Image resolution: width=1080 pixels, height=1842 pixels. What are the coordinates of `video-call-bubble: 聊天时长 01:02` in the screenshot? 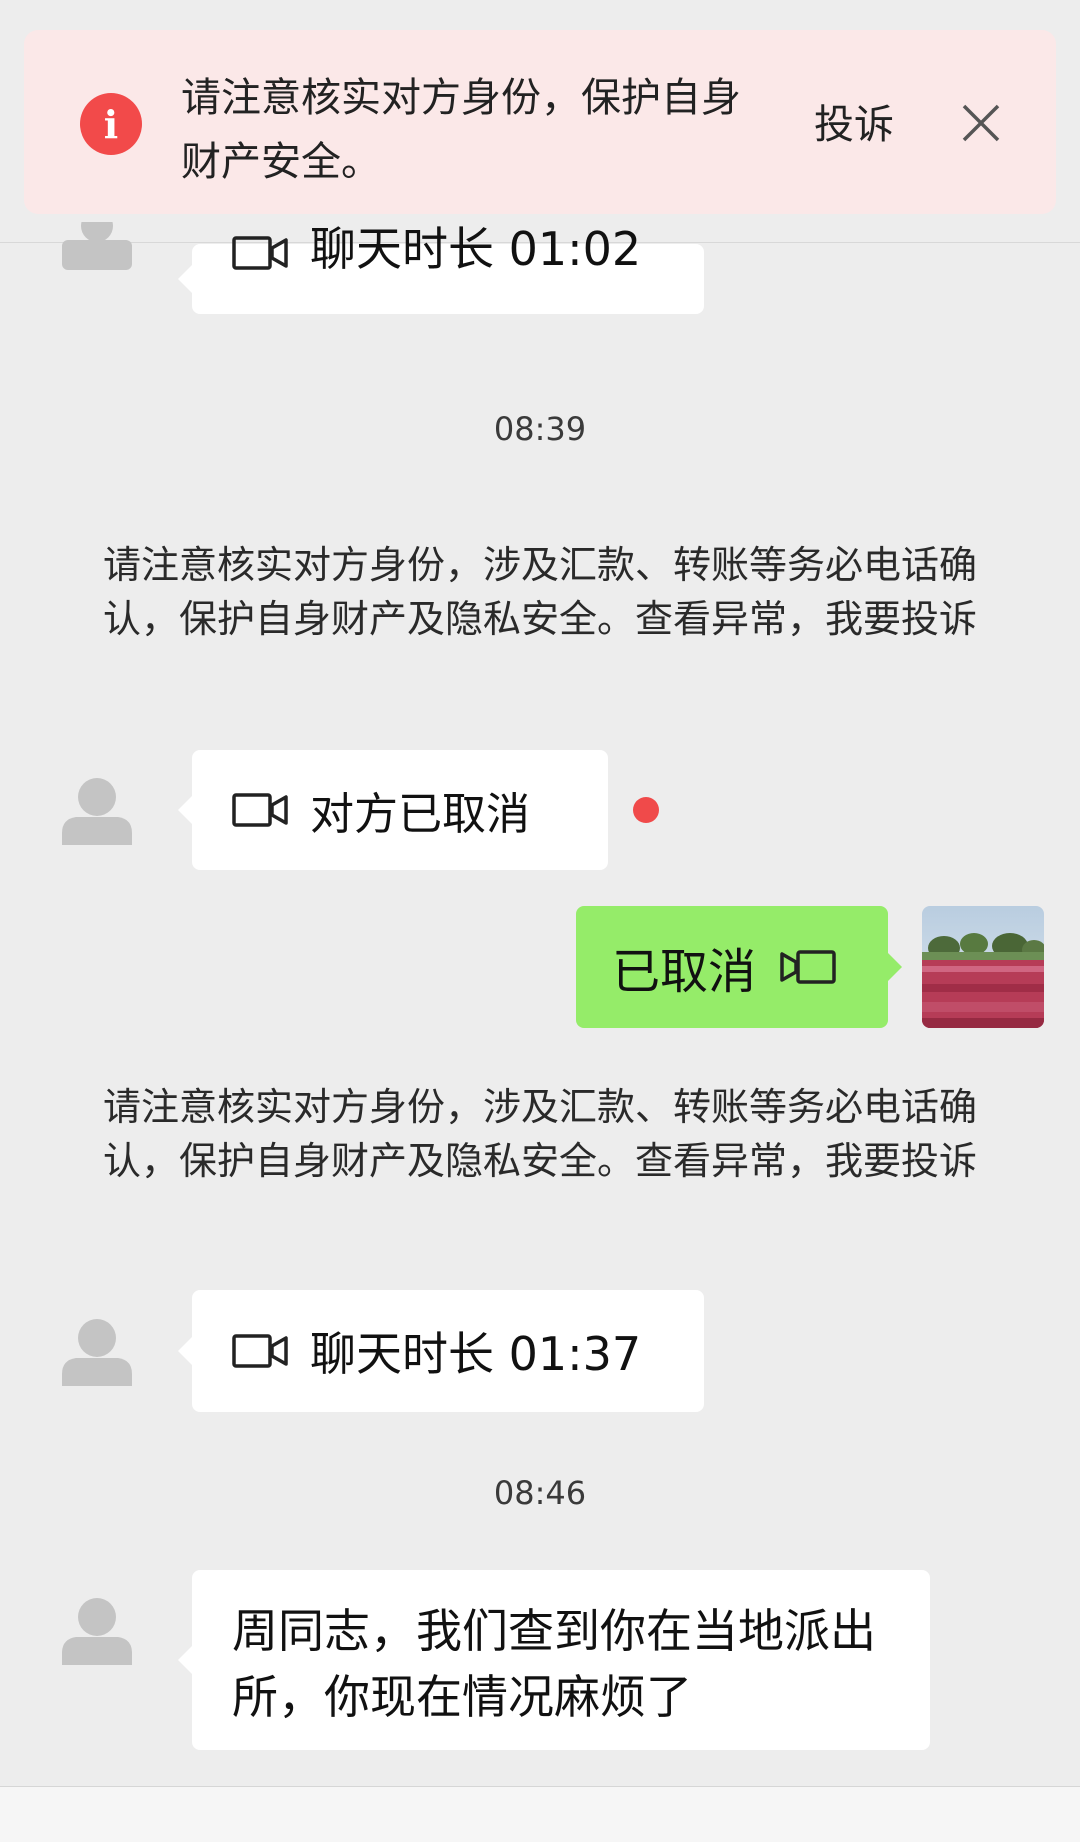 It's located at (441, 268).